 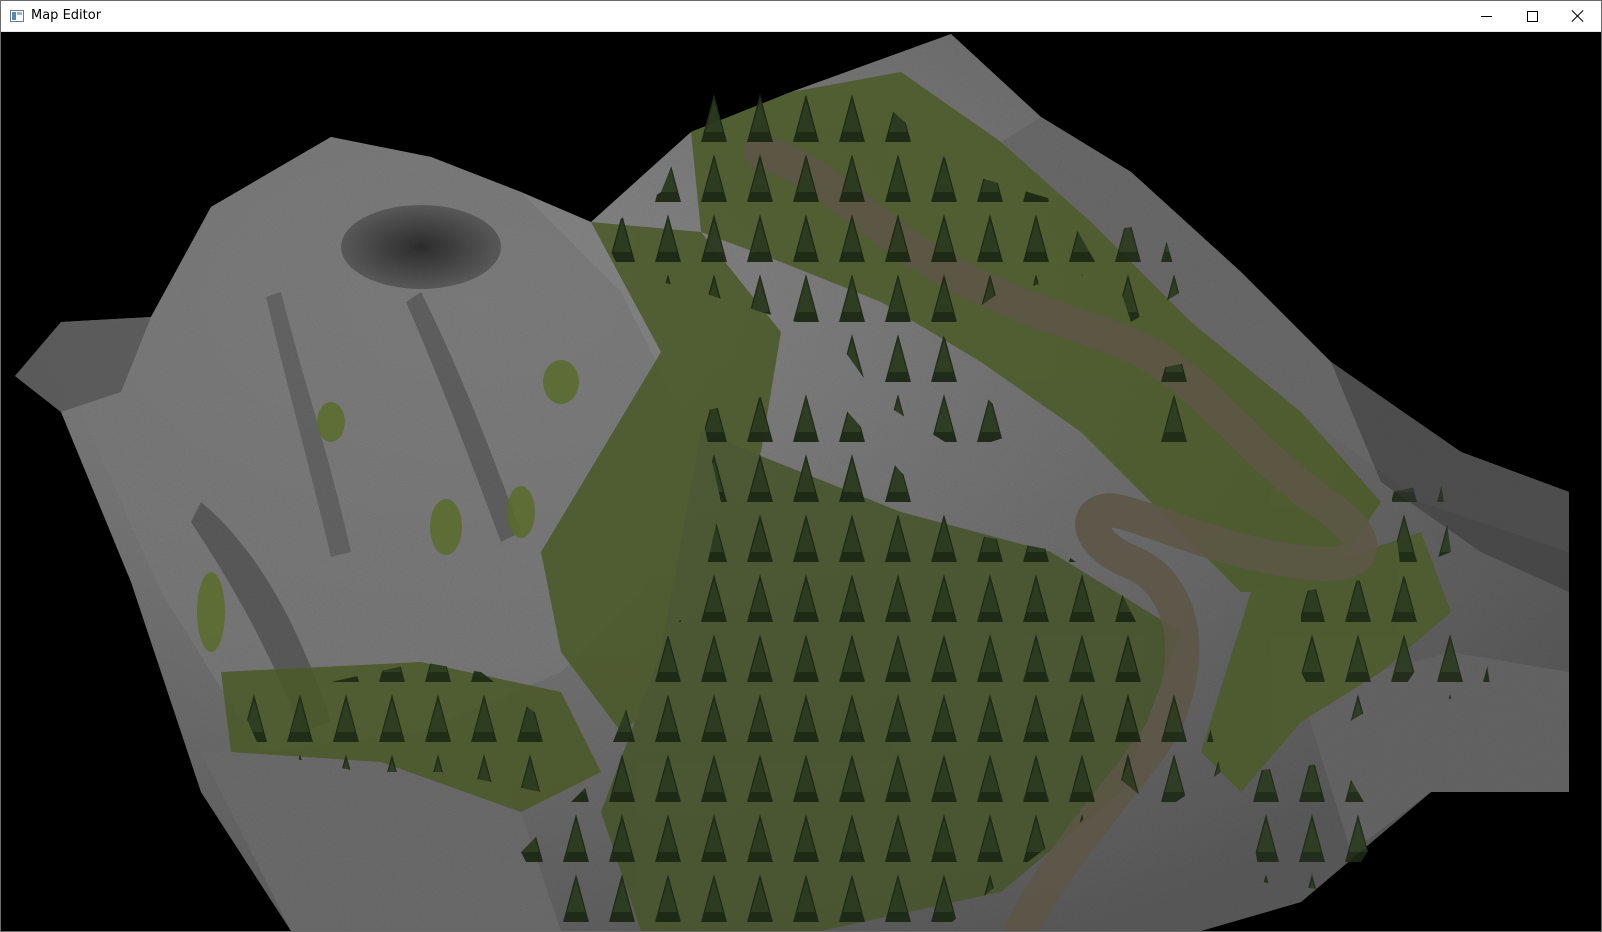 I want to click on app-window-icon, so click(x=17, y=16).